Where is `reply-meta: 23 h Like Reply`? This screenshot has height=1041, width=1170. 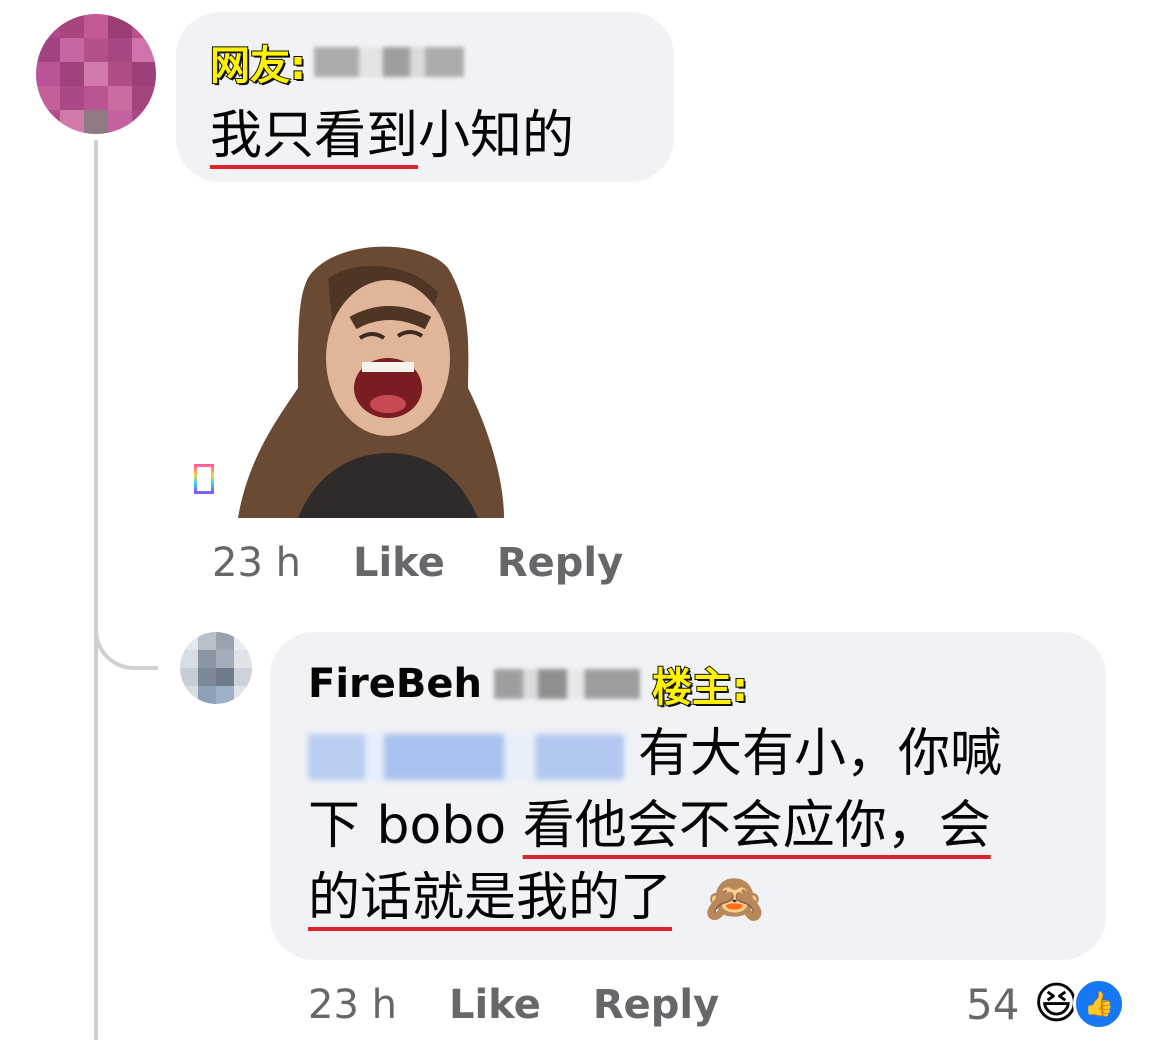
reply-meta: 23 h Like Reply is located at coordinates (513, 1005).